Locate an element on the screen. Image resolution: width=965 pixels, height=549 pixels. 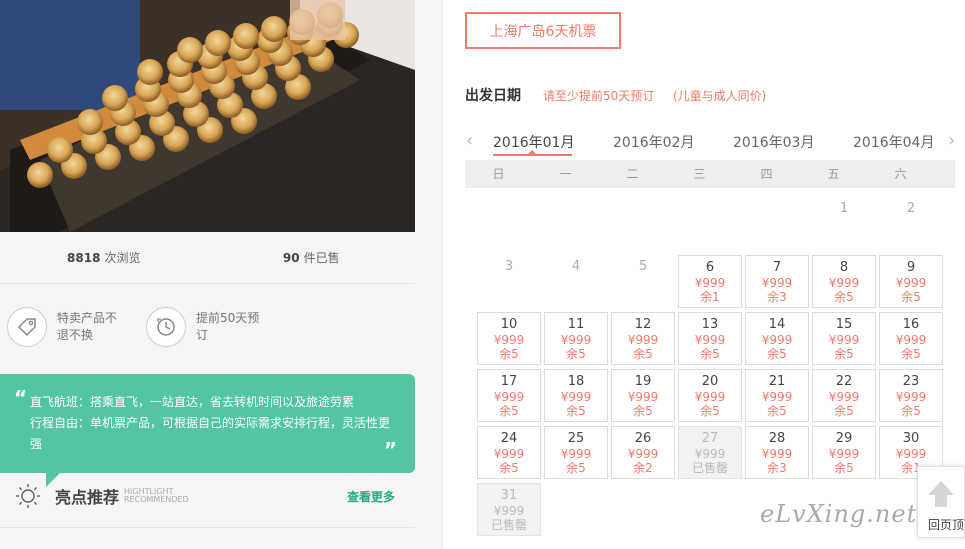
day-number: 5 is located at coordinates (643, 266).